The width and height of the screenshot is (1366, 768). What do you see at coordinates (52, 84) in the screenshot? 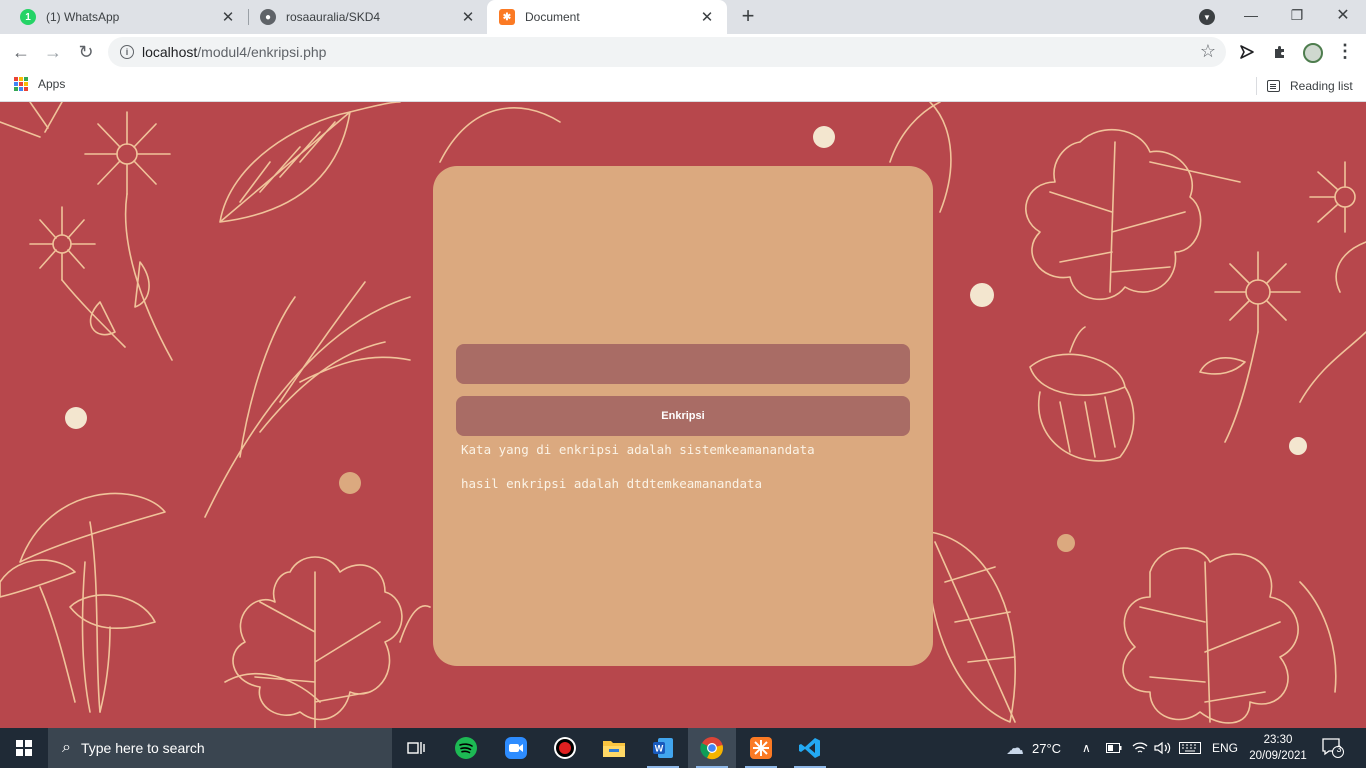
I see `apps-label: Apps` at bounding box center [52, 84].